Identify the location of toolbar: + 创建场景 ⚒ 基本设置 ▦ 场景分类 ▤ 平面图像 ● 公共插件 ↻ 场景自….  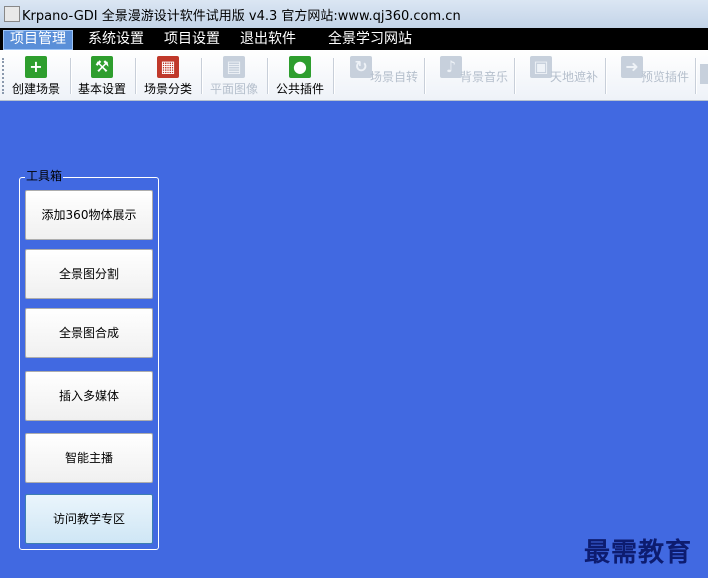
(354, 75).